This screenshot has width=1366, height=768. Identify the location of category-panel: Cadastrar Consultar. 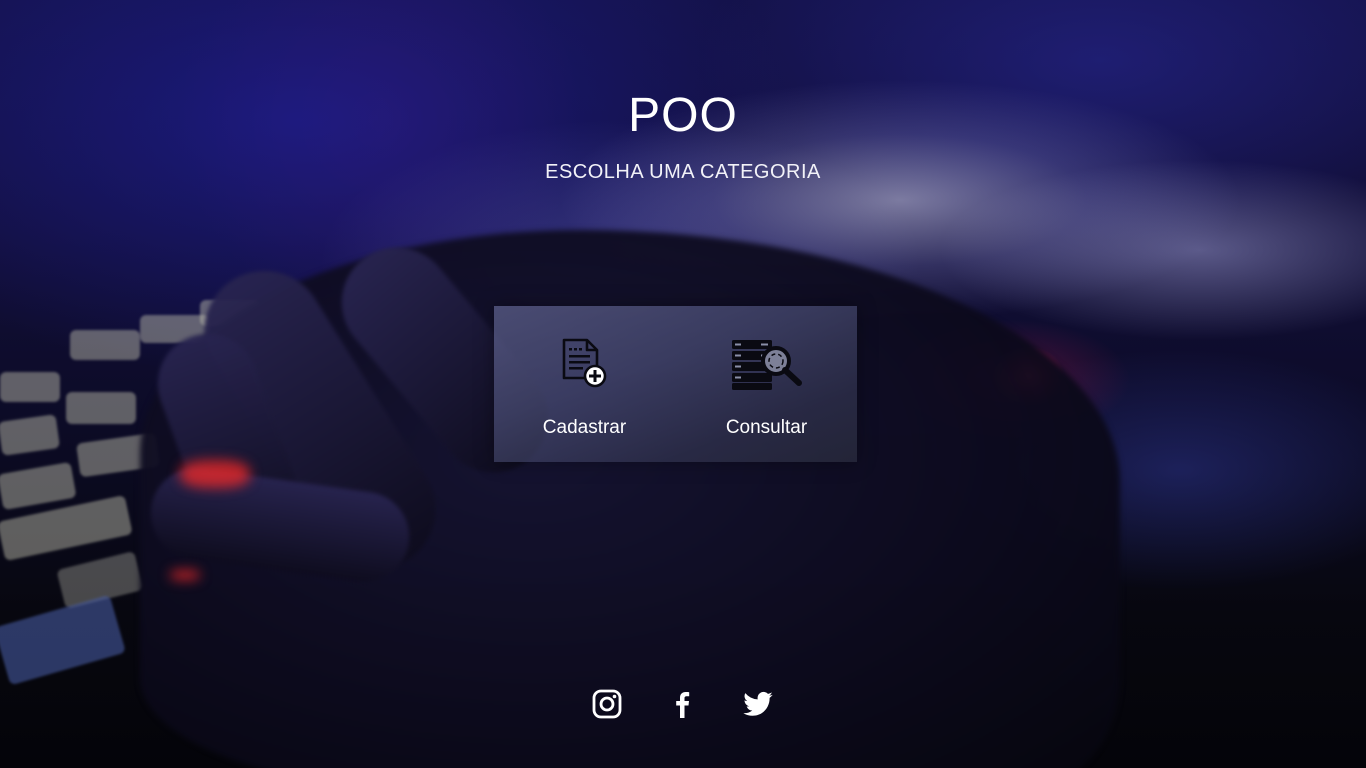
(675, 384).